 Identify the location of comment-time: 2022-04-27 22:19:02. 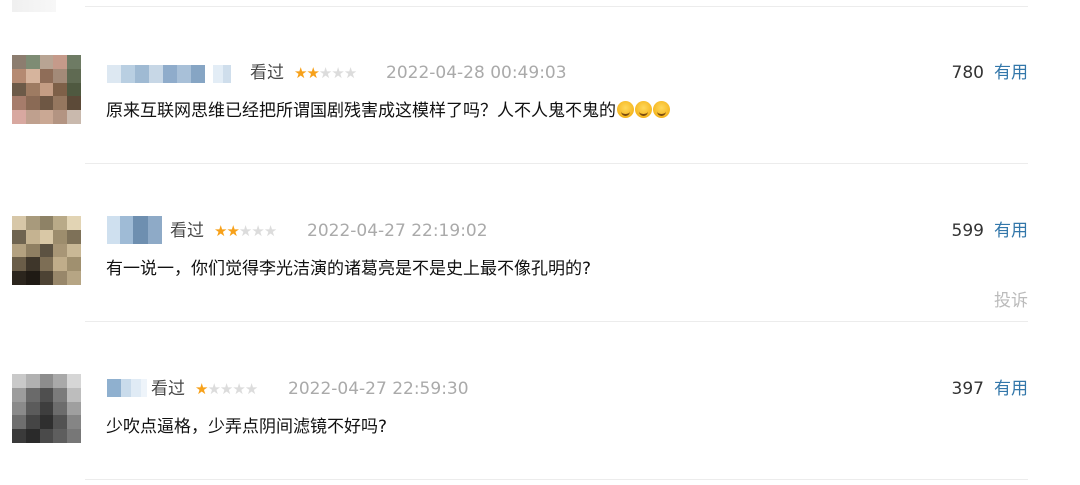
(397, 231).